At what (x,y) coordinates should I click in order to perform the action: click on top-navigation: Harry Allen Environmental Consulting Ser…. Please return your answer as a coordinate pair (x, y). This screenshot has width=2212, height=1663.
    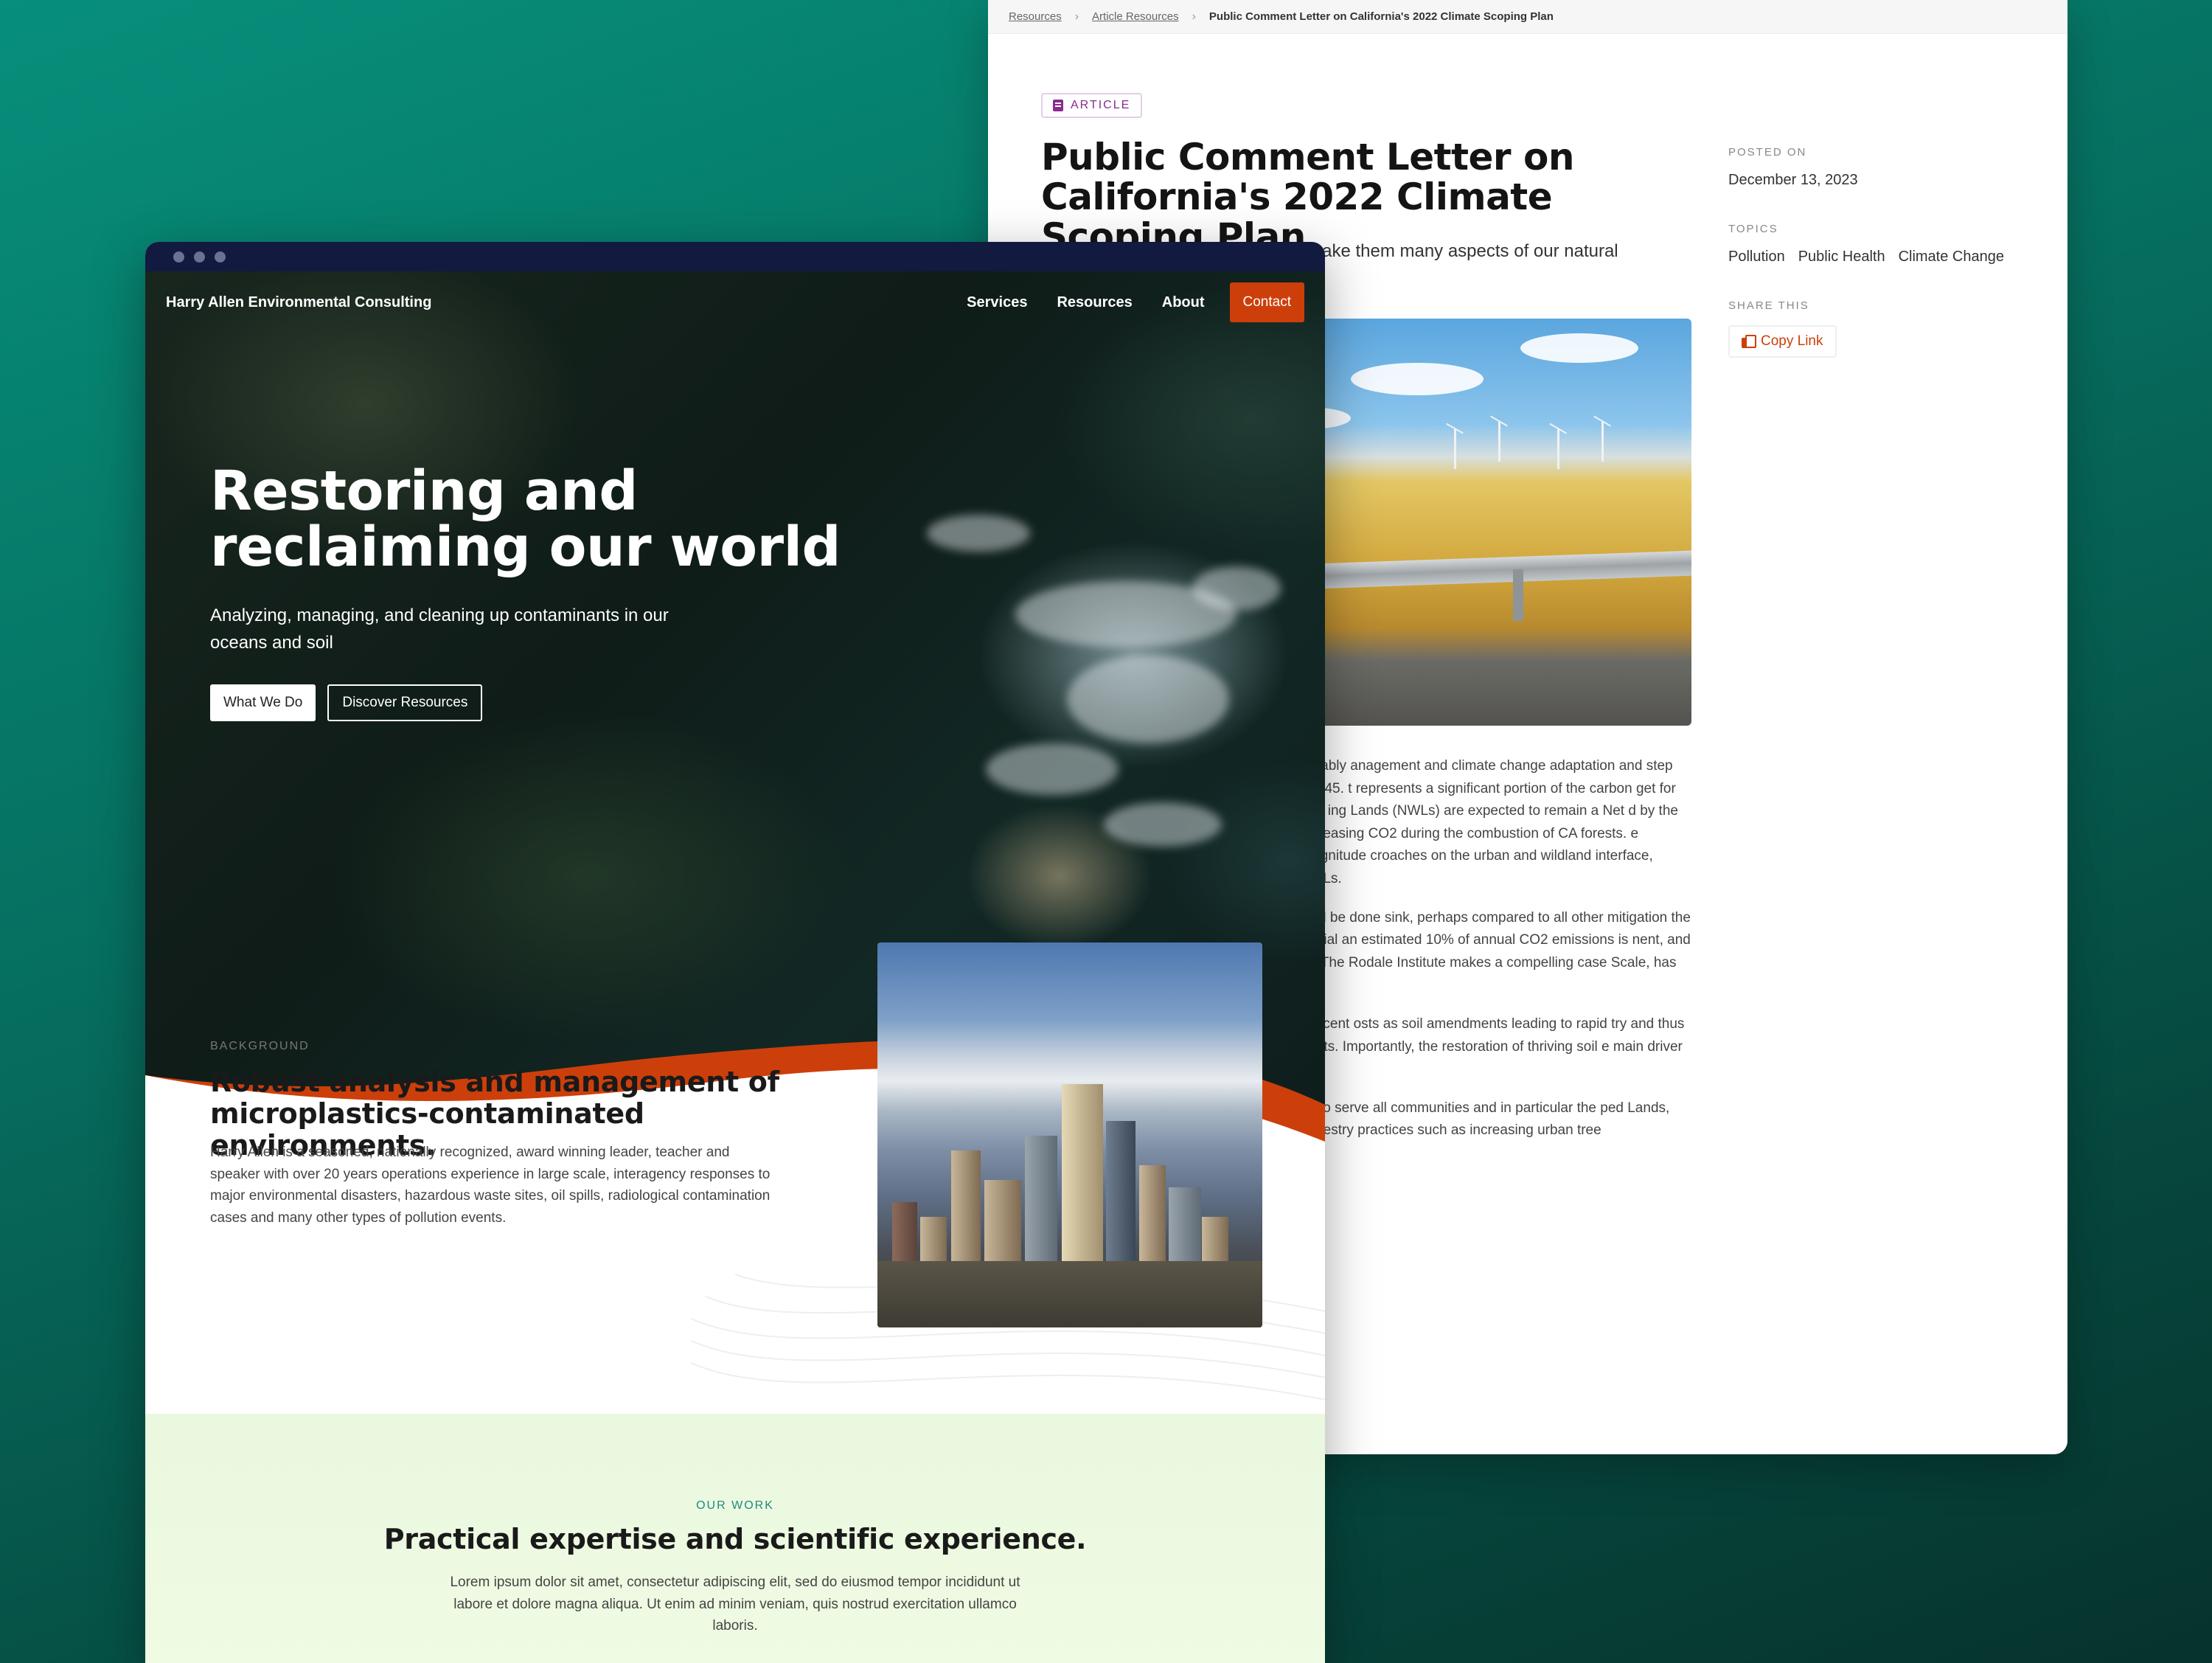
    Looking at the image, I should click on (735, 302).